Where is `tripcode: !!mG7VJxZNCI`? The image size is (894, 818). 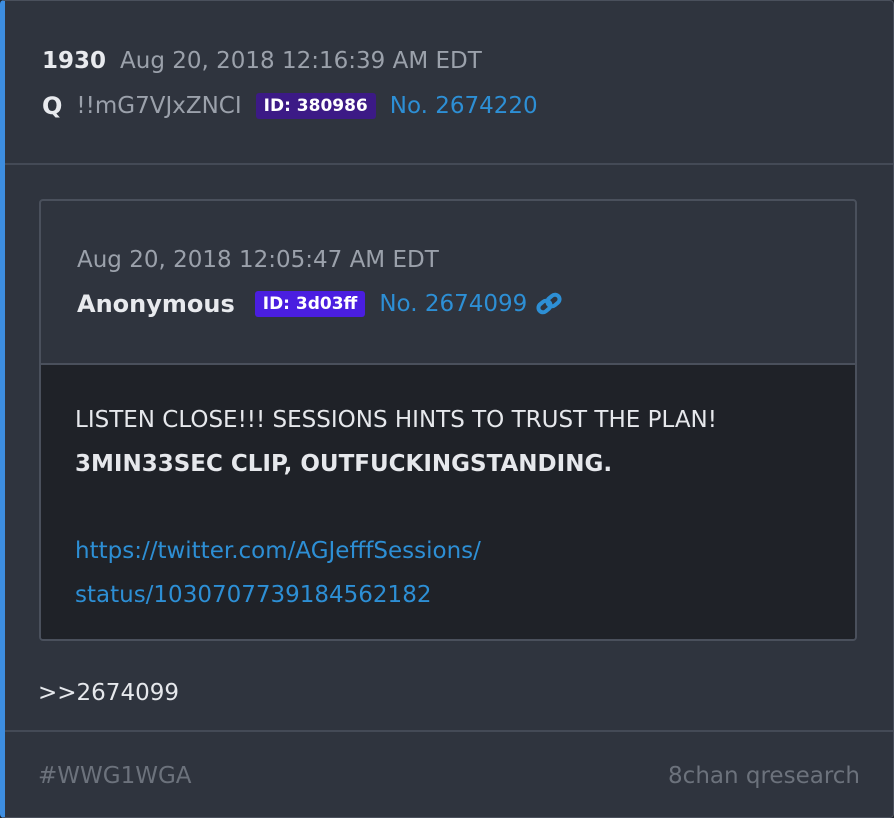 tripcode: !!mG7VJxZNCI is located at coordinates (159, 106).